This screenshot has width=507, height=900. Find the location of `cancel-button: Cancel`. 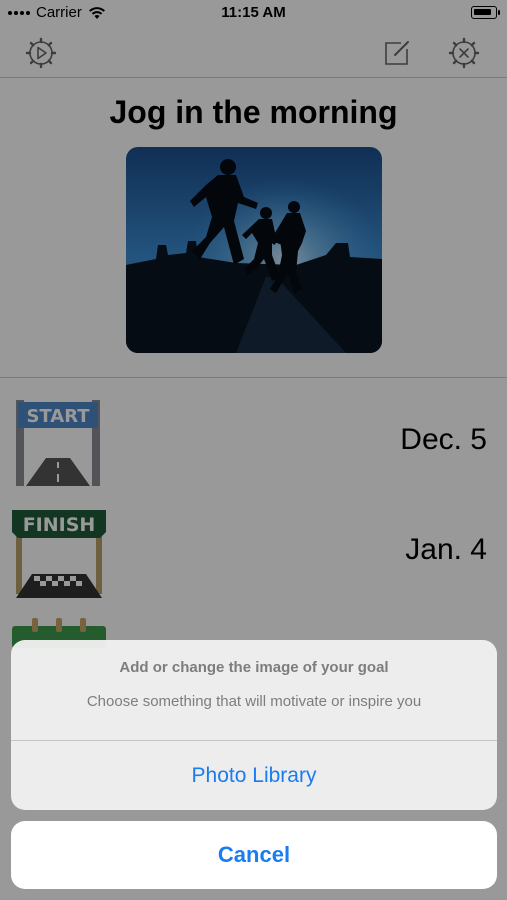

cancel-button: Cancel is located at coordinates (254, 855).